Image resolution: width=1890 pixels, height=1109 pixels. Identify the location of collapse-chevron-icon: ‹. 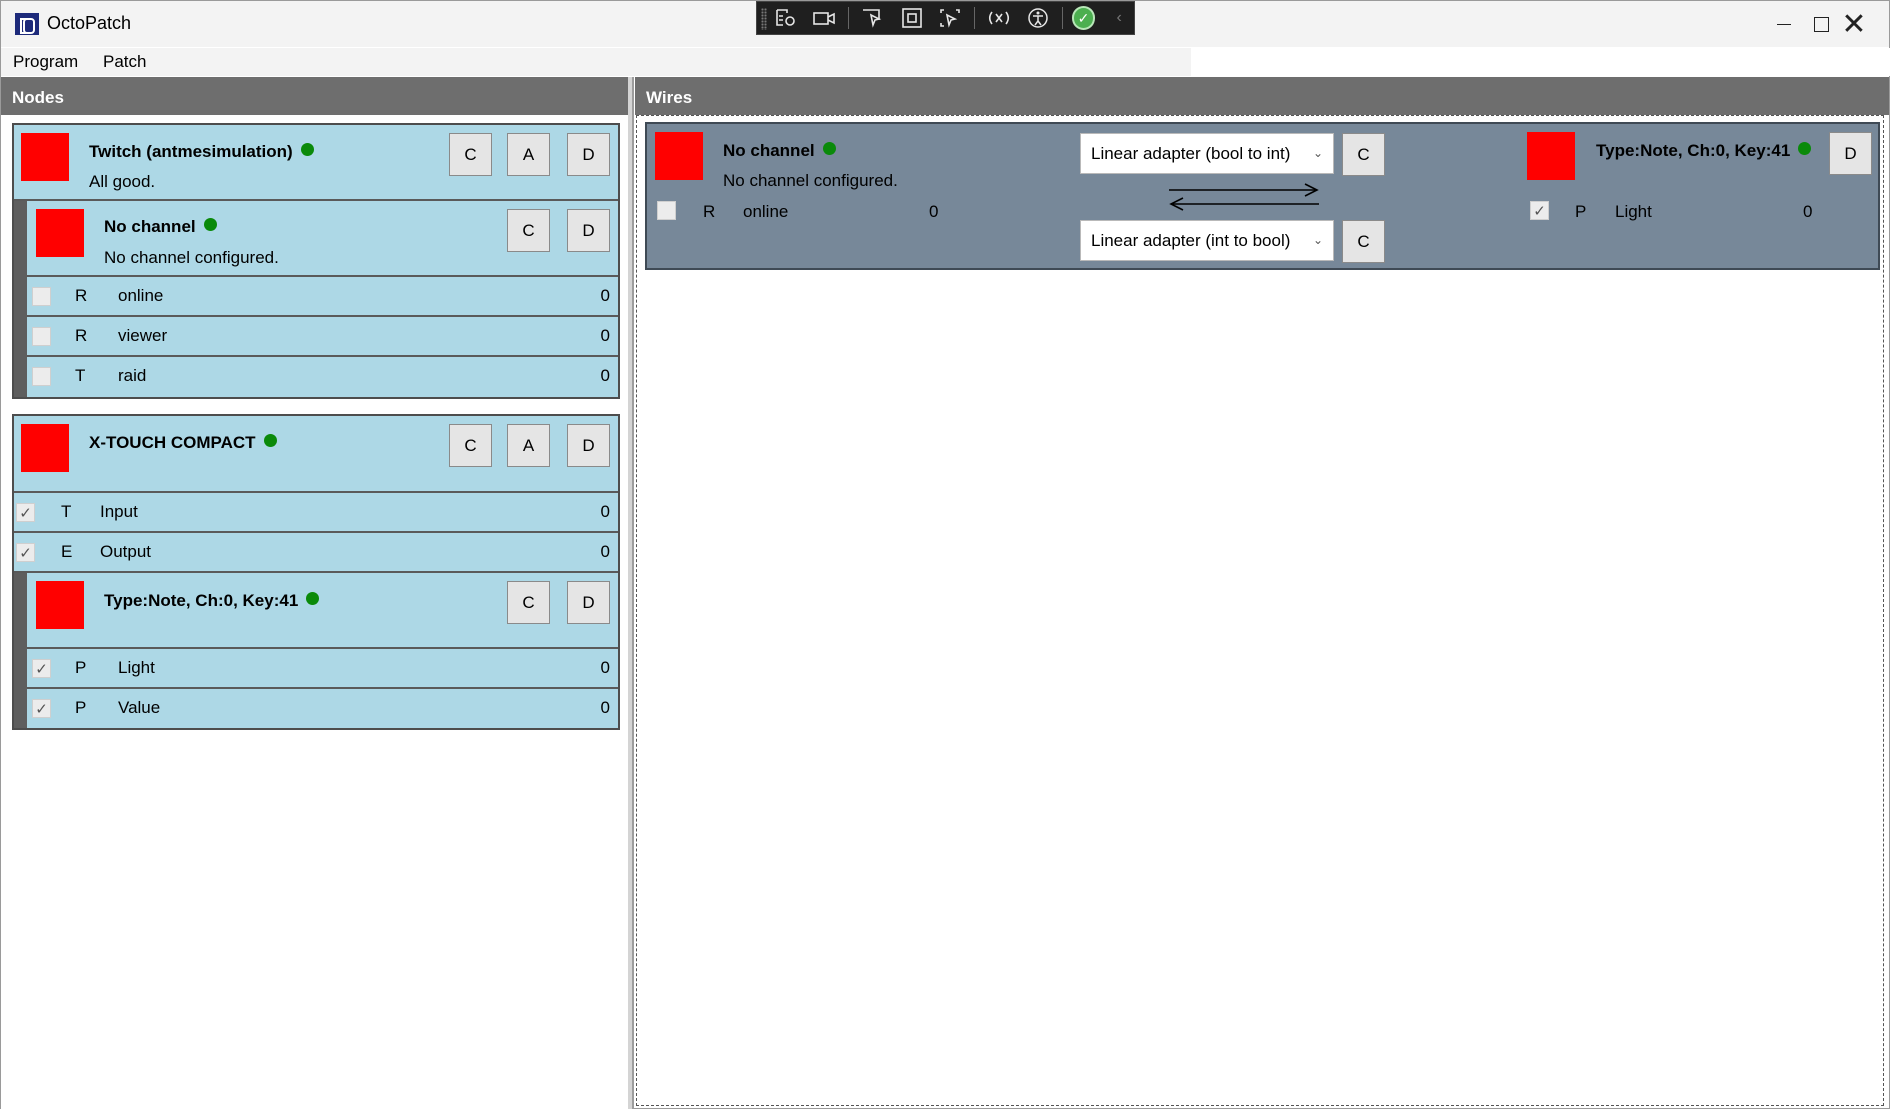
(1119, 18).